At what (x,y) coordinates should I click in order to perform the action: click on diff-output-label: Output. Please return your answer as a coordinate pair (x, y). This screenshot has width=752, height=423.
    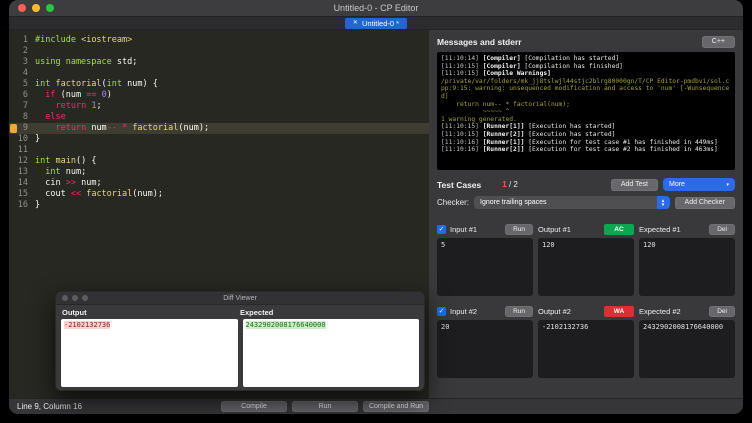
    Looking at the image, I should click on (74, 312).